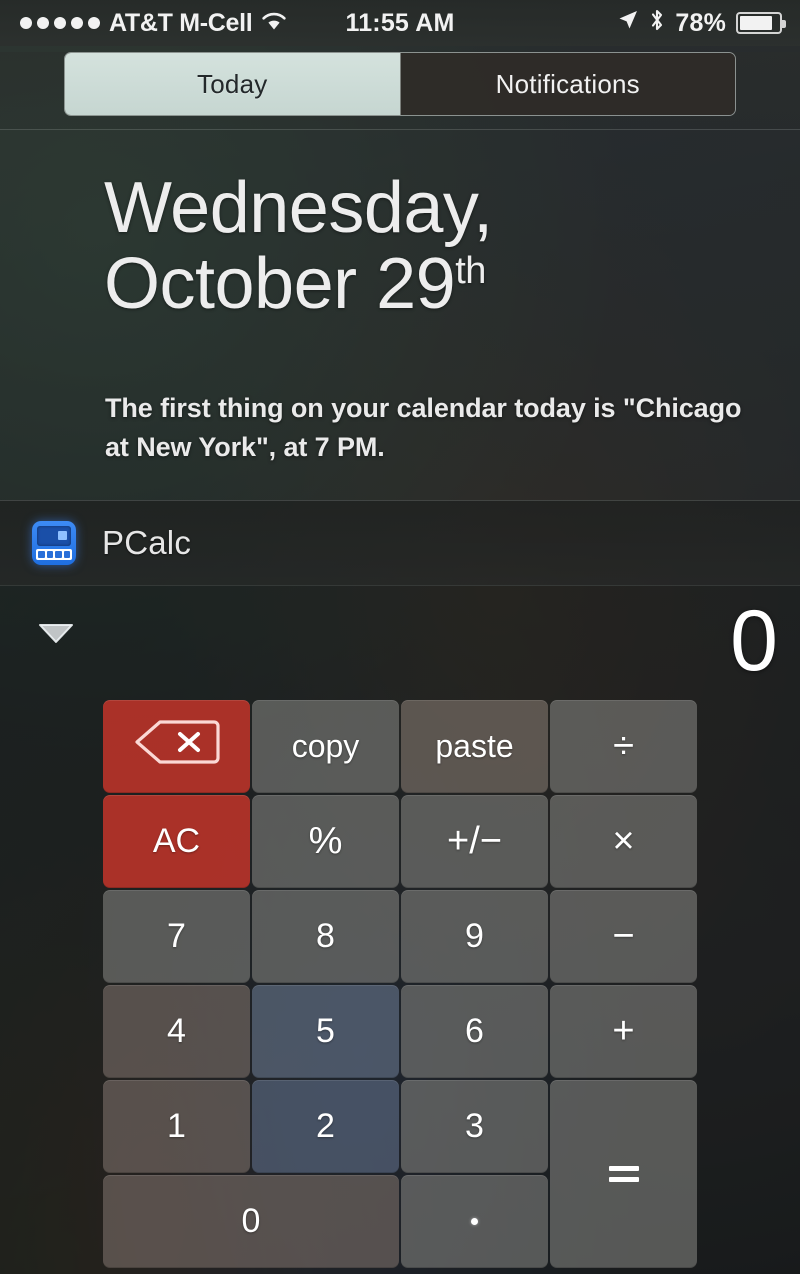 The width and height of the screenshot is (800, 1274). Describe the element at coordinates (60, 23) in the screenshot. I see `cellular-signal-dots-icon` at that location.